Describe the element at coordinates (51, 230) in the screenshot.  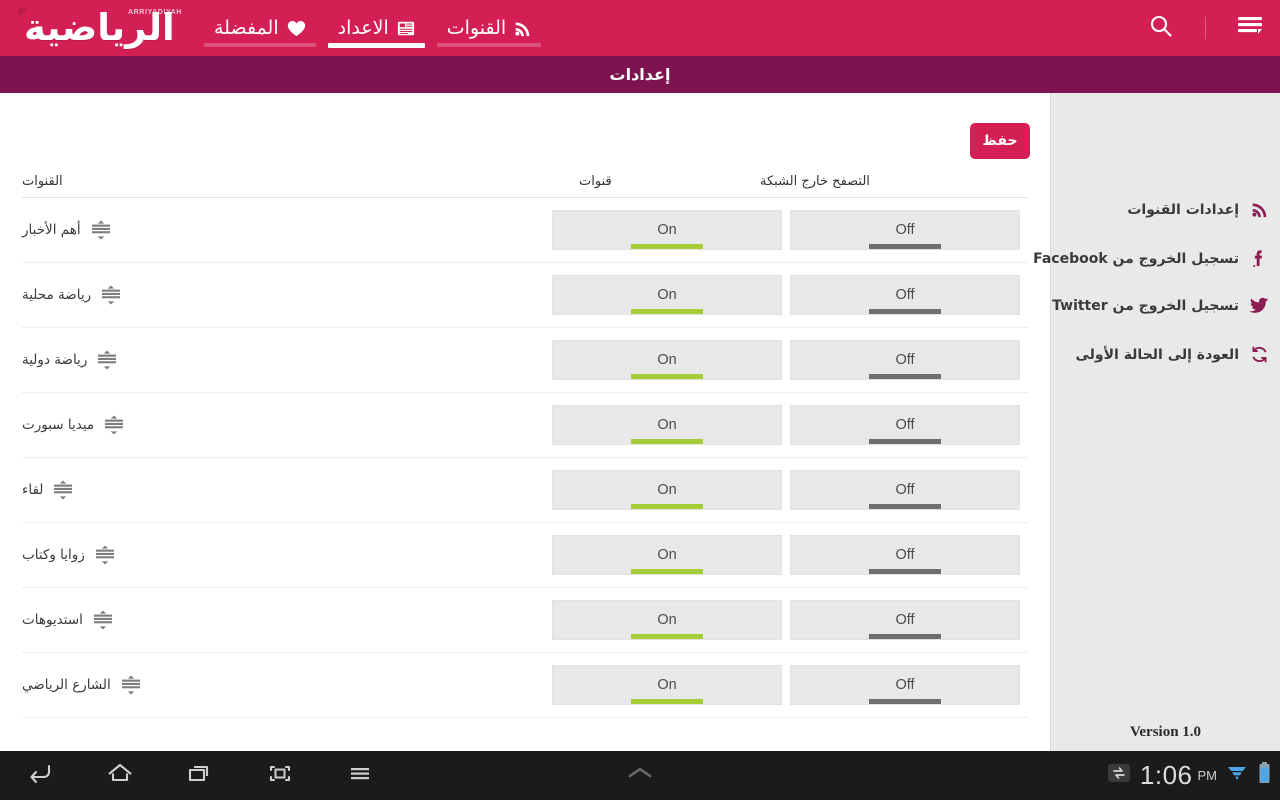
I see `channel-name: أهم الأخبار` at that location.